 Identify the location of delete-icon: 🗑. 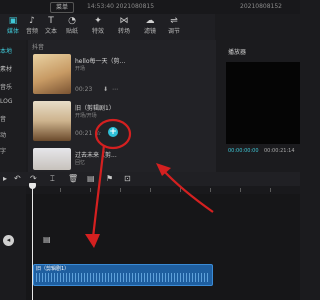
(73, 178).